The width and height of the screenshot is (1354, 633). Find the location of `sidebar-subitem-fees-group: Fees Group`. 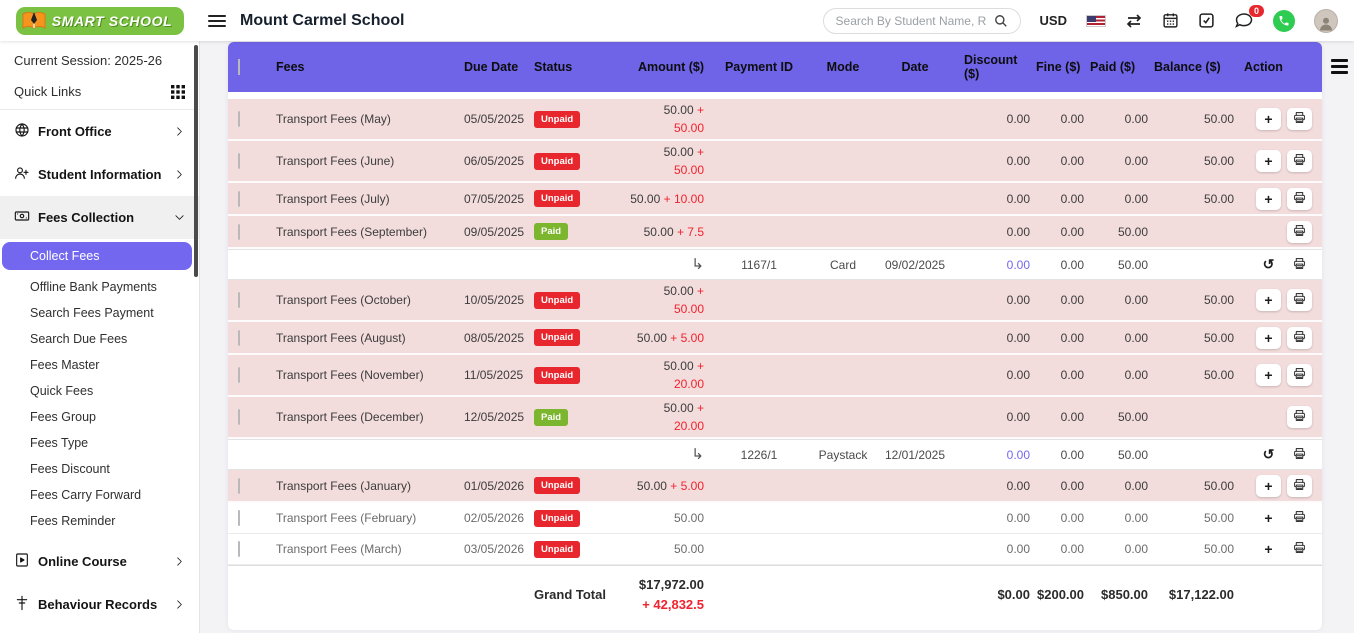

sidebar-subitem-fees-group: Fees Group is located at coordinates (99, 417).